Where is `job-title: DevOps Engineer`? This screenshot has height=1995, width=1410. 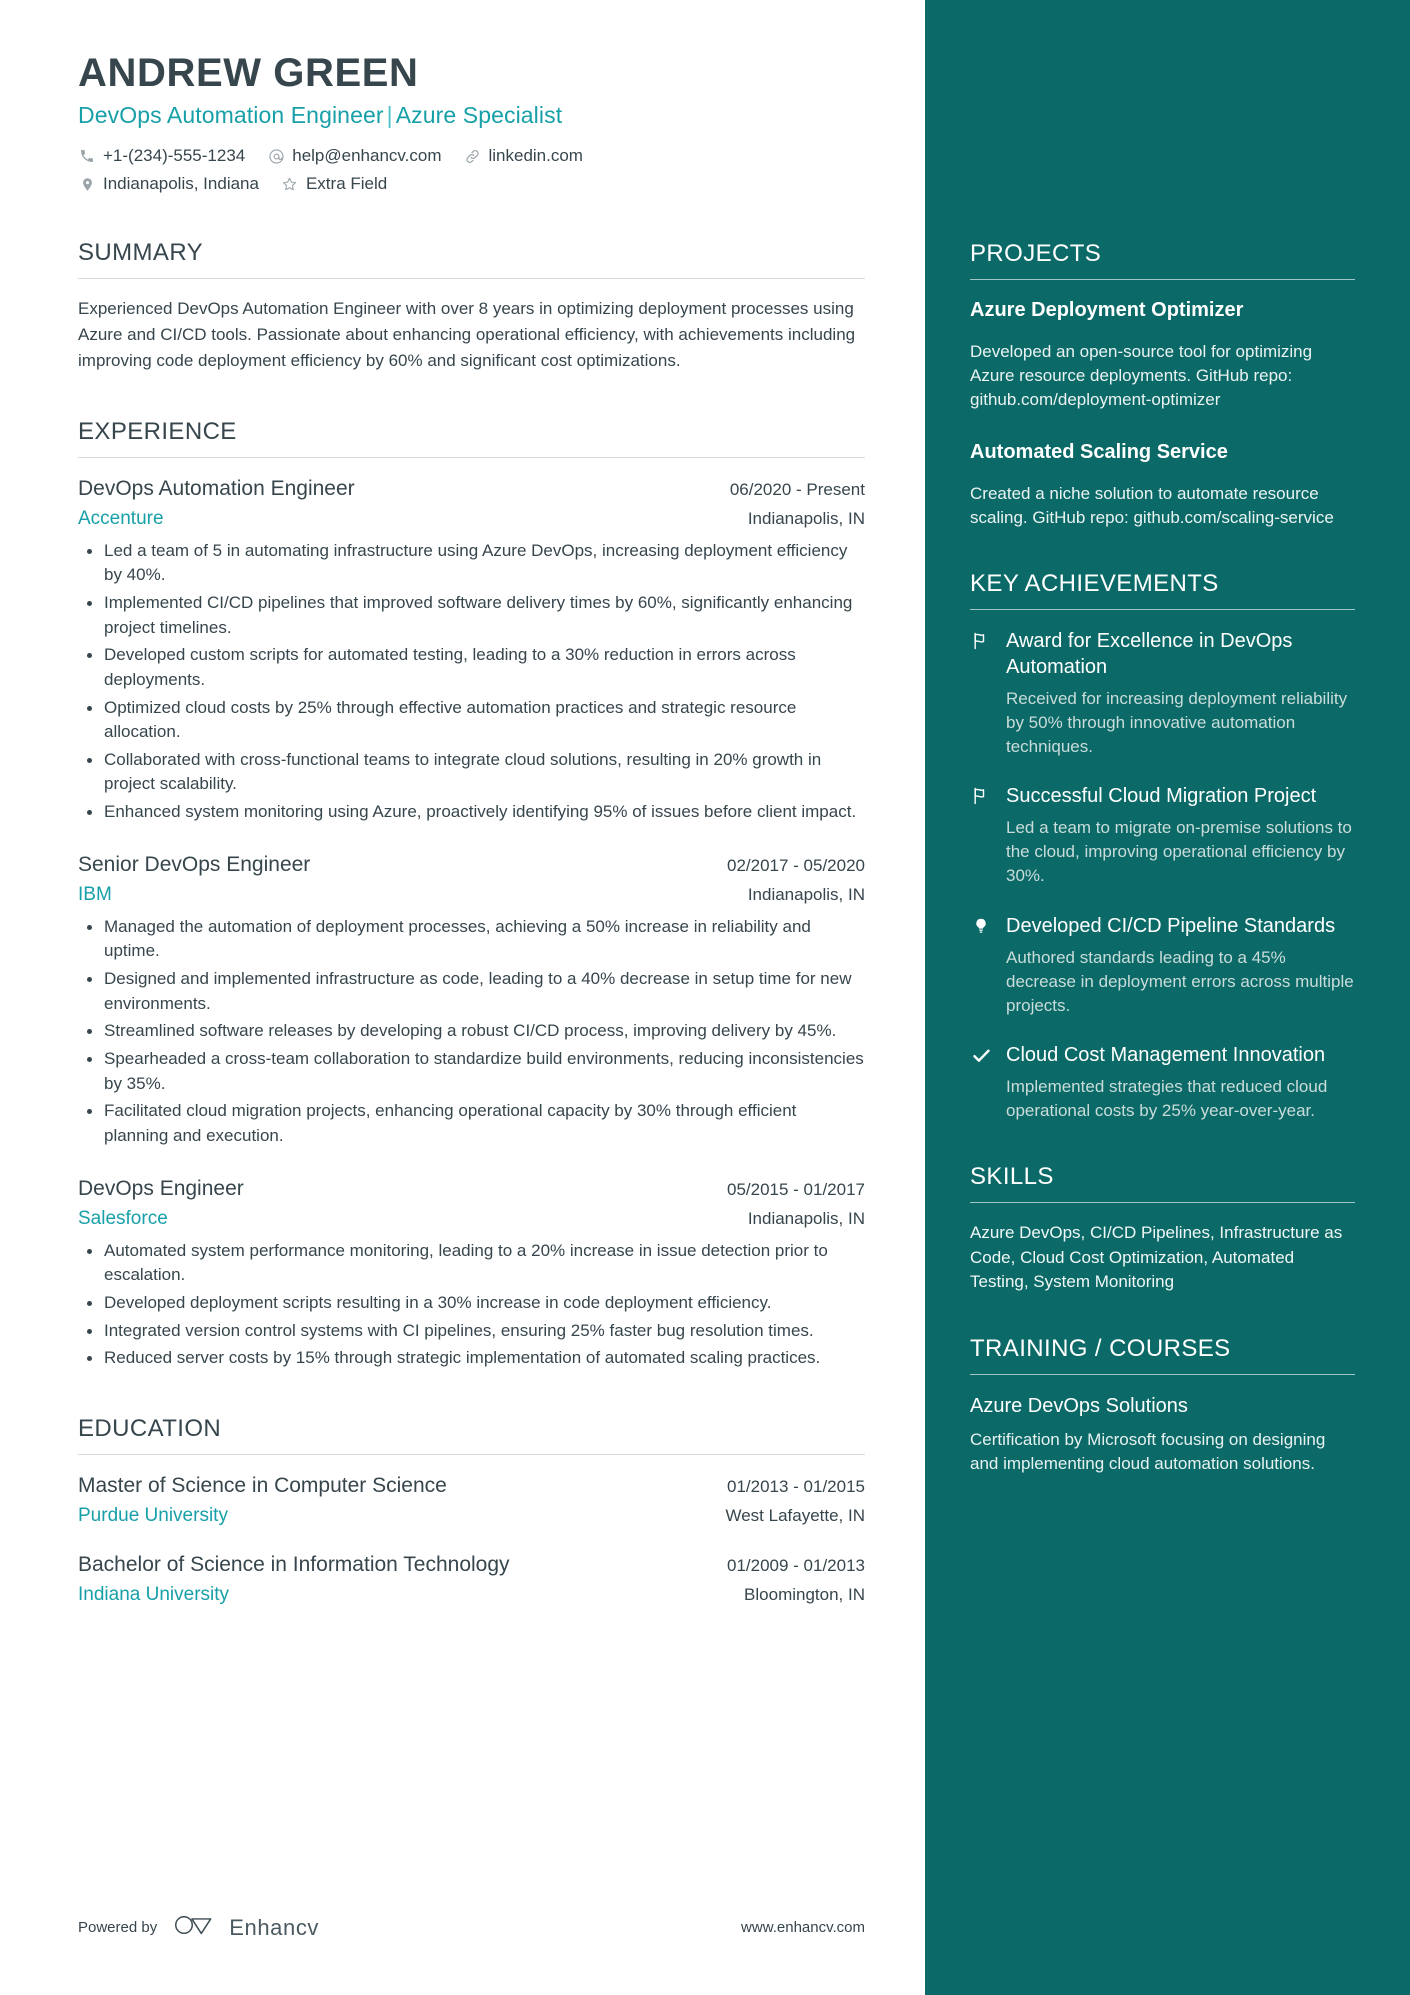 job-title: DevOps Engineer is located at coordinates (161, 1188).